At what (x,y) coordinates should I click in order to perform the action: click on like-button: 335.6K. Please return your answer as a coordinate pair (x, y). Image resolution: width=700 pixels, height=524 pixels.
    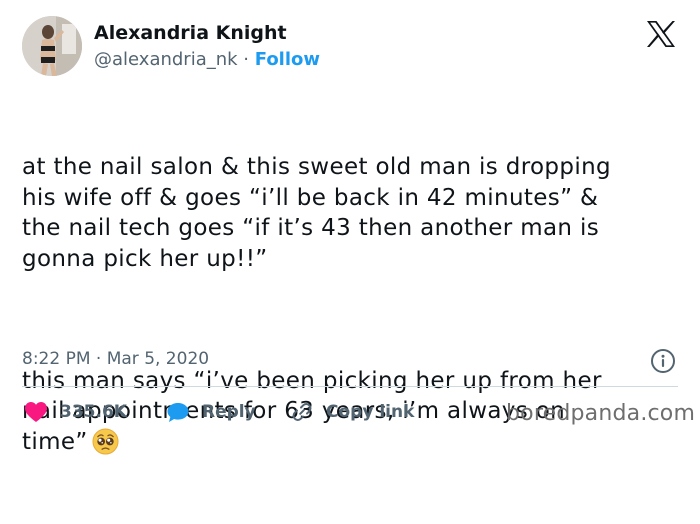
    Looking at the image, I should click on (75, 412).